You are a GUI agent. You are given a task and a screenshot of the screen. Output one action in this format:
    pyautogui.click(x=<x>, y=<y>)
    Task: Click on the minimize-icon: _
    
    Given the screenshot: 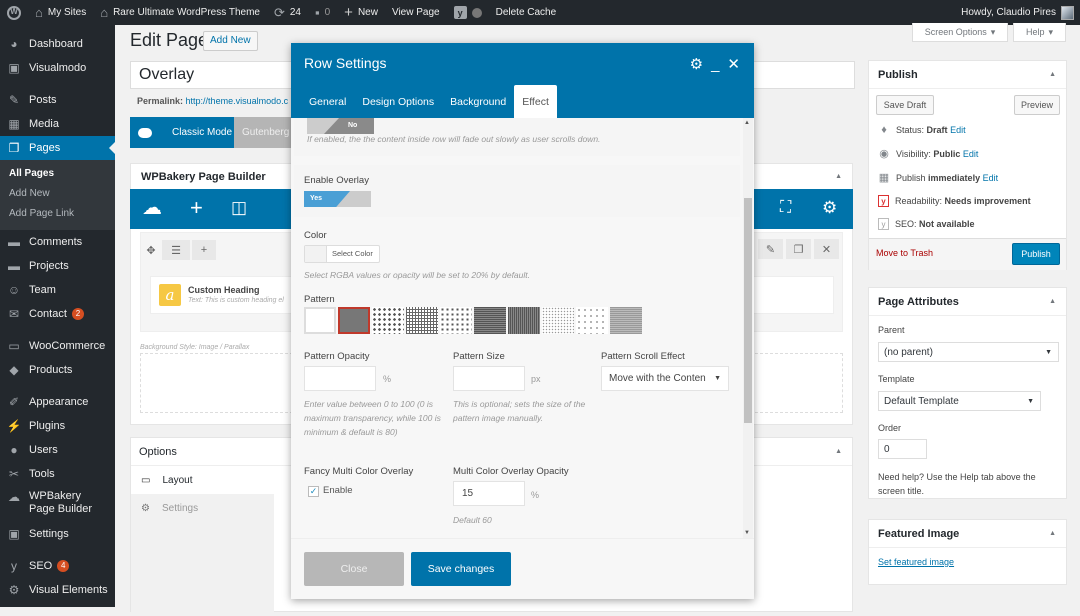 What is the action you would take?
    pyautogui.click(x=715, y=64)
    